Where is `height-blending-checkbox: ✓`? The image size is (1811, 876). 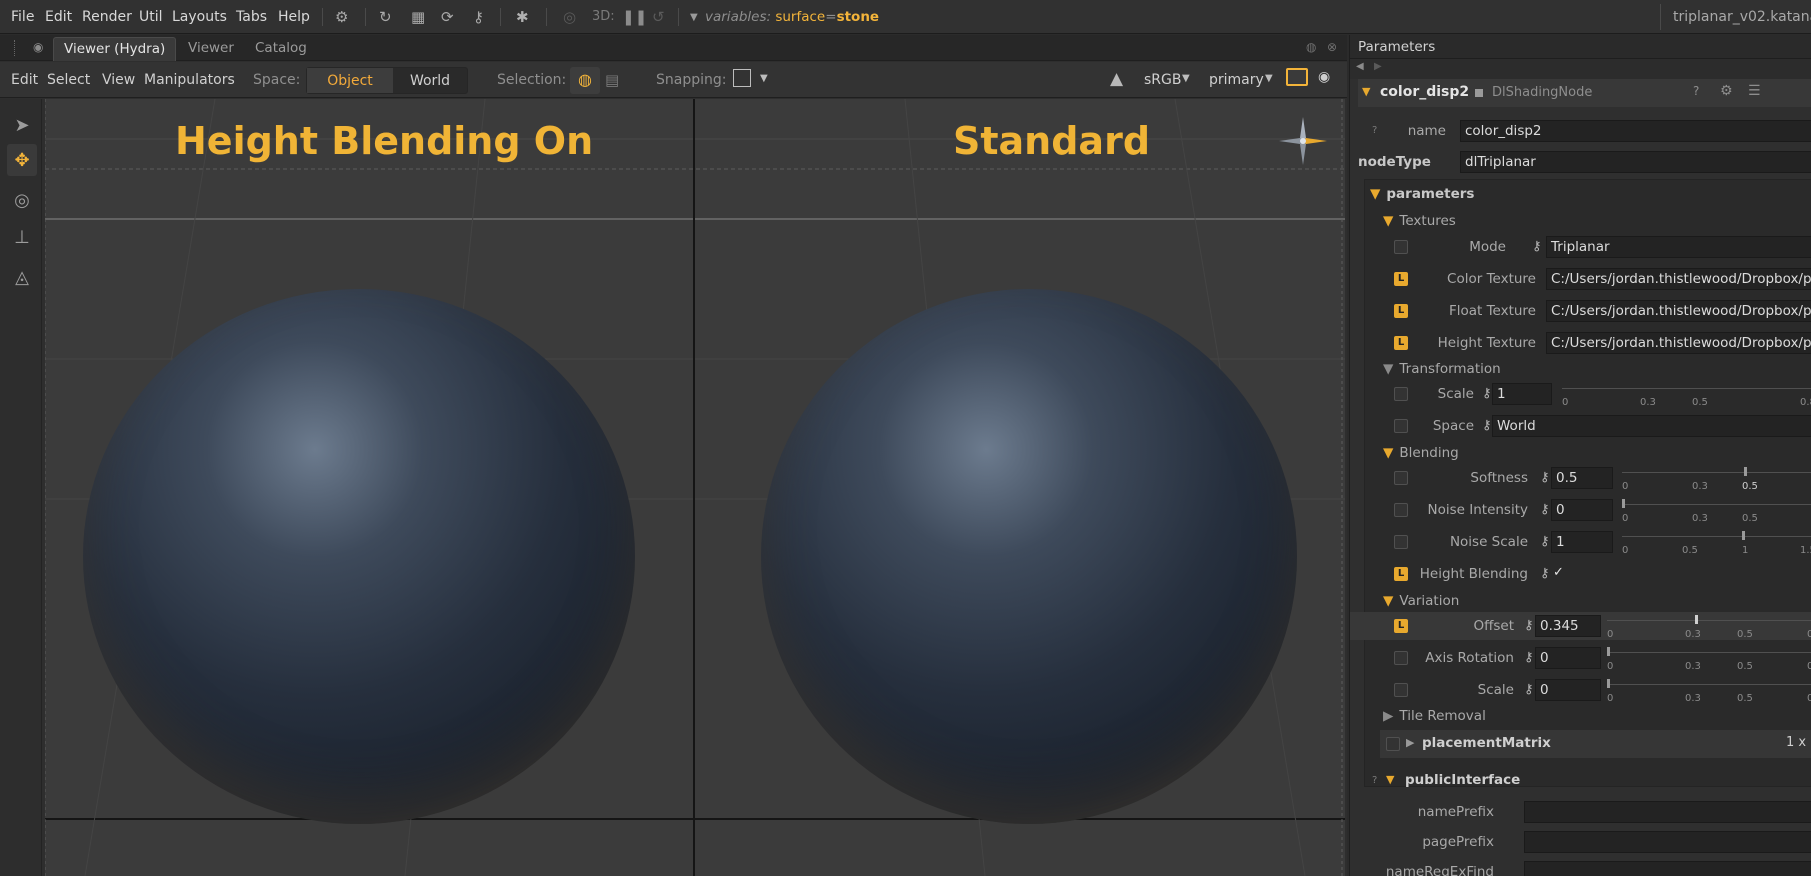
height-blending-checkbox: ✓ is located at coordinates (1558, 572).